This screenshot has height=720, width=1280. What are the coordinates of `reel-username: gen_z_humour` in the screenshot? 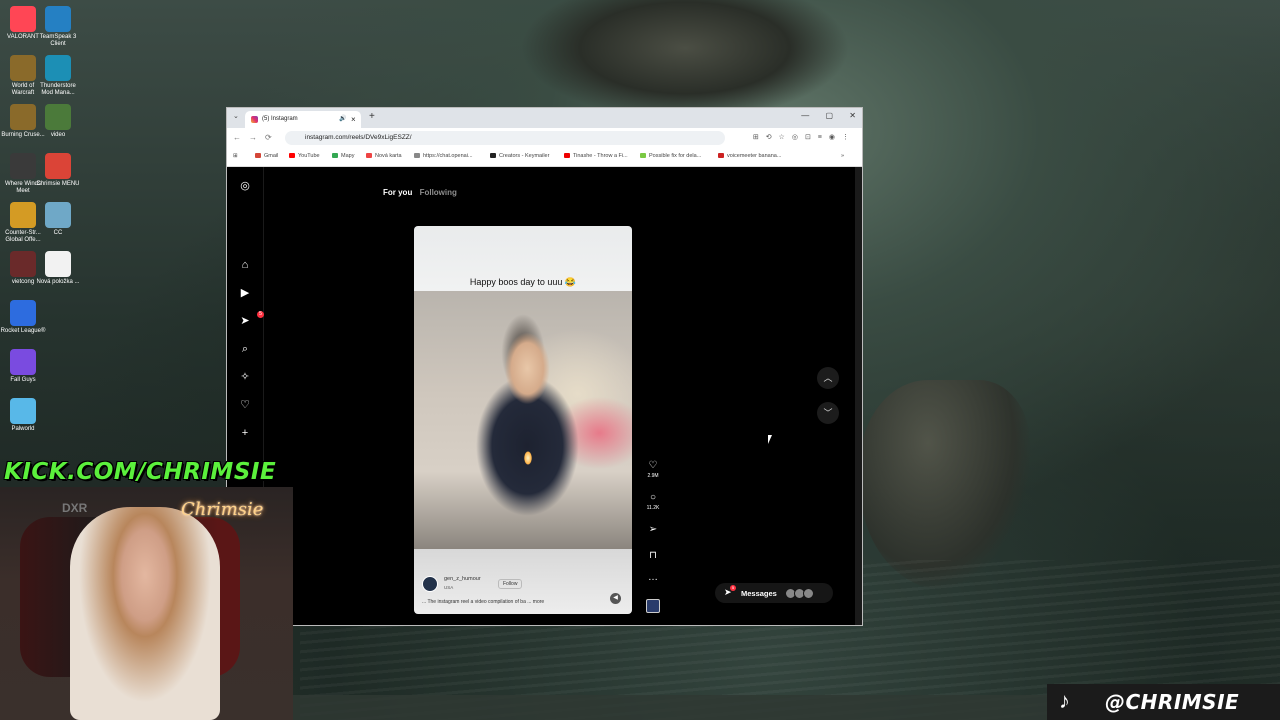 It's located at (462, 579).